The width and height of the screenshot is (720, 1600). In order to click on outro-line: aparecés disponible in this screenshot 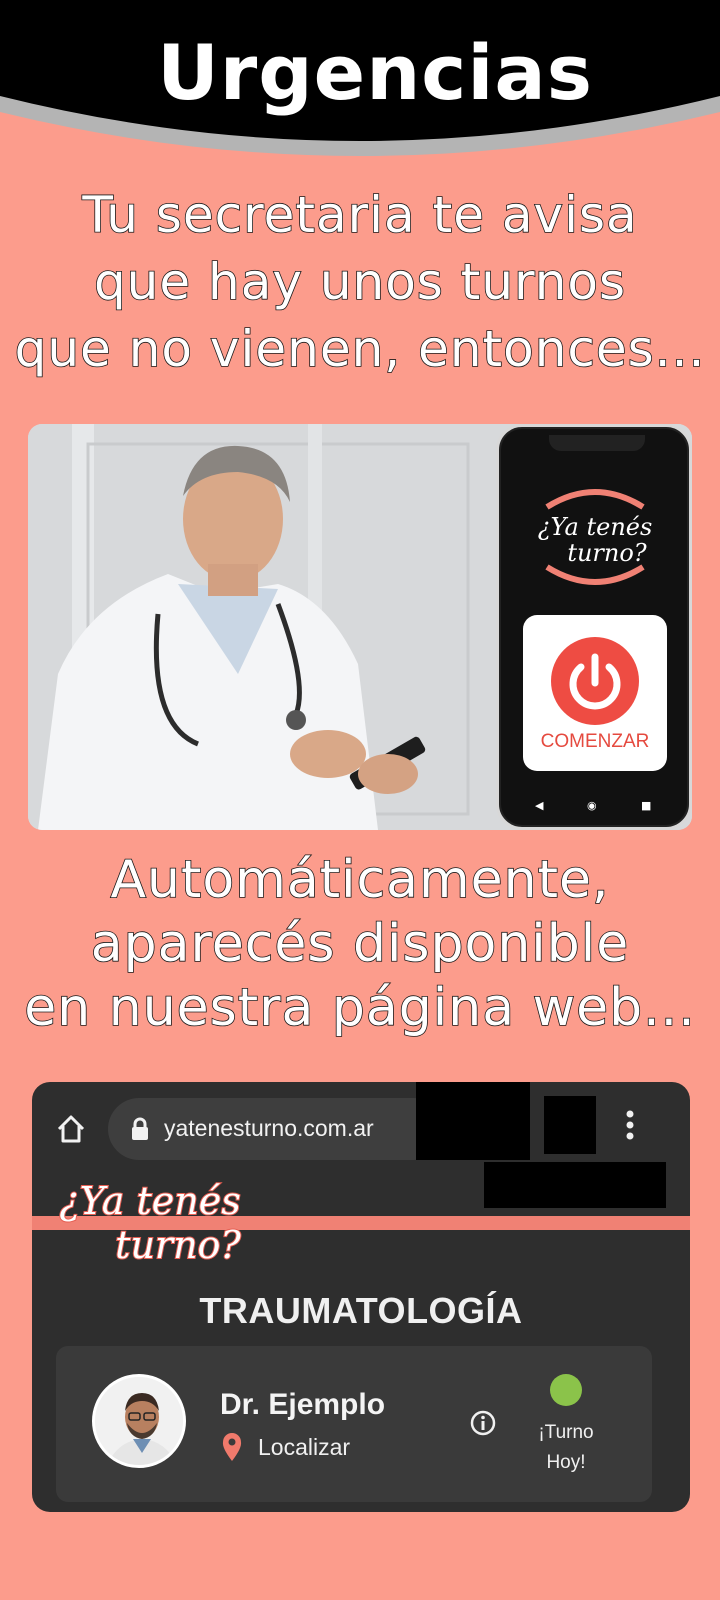, I will do `click(360, 944)`.